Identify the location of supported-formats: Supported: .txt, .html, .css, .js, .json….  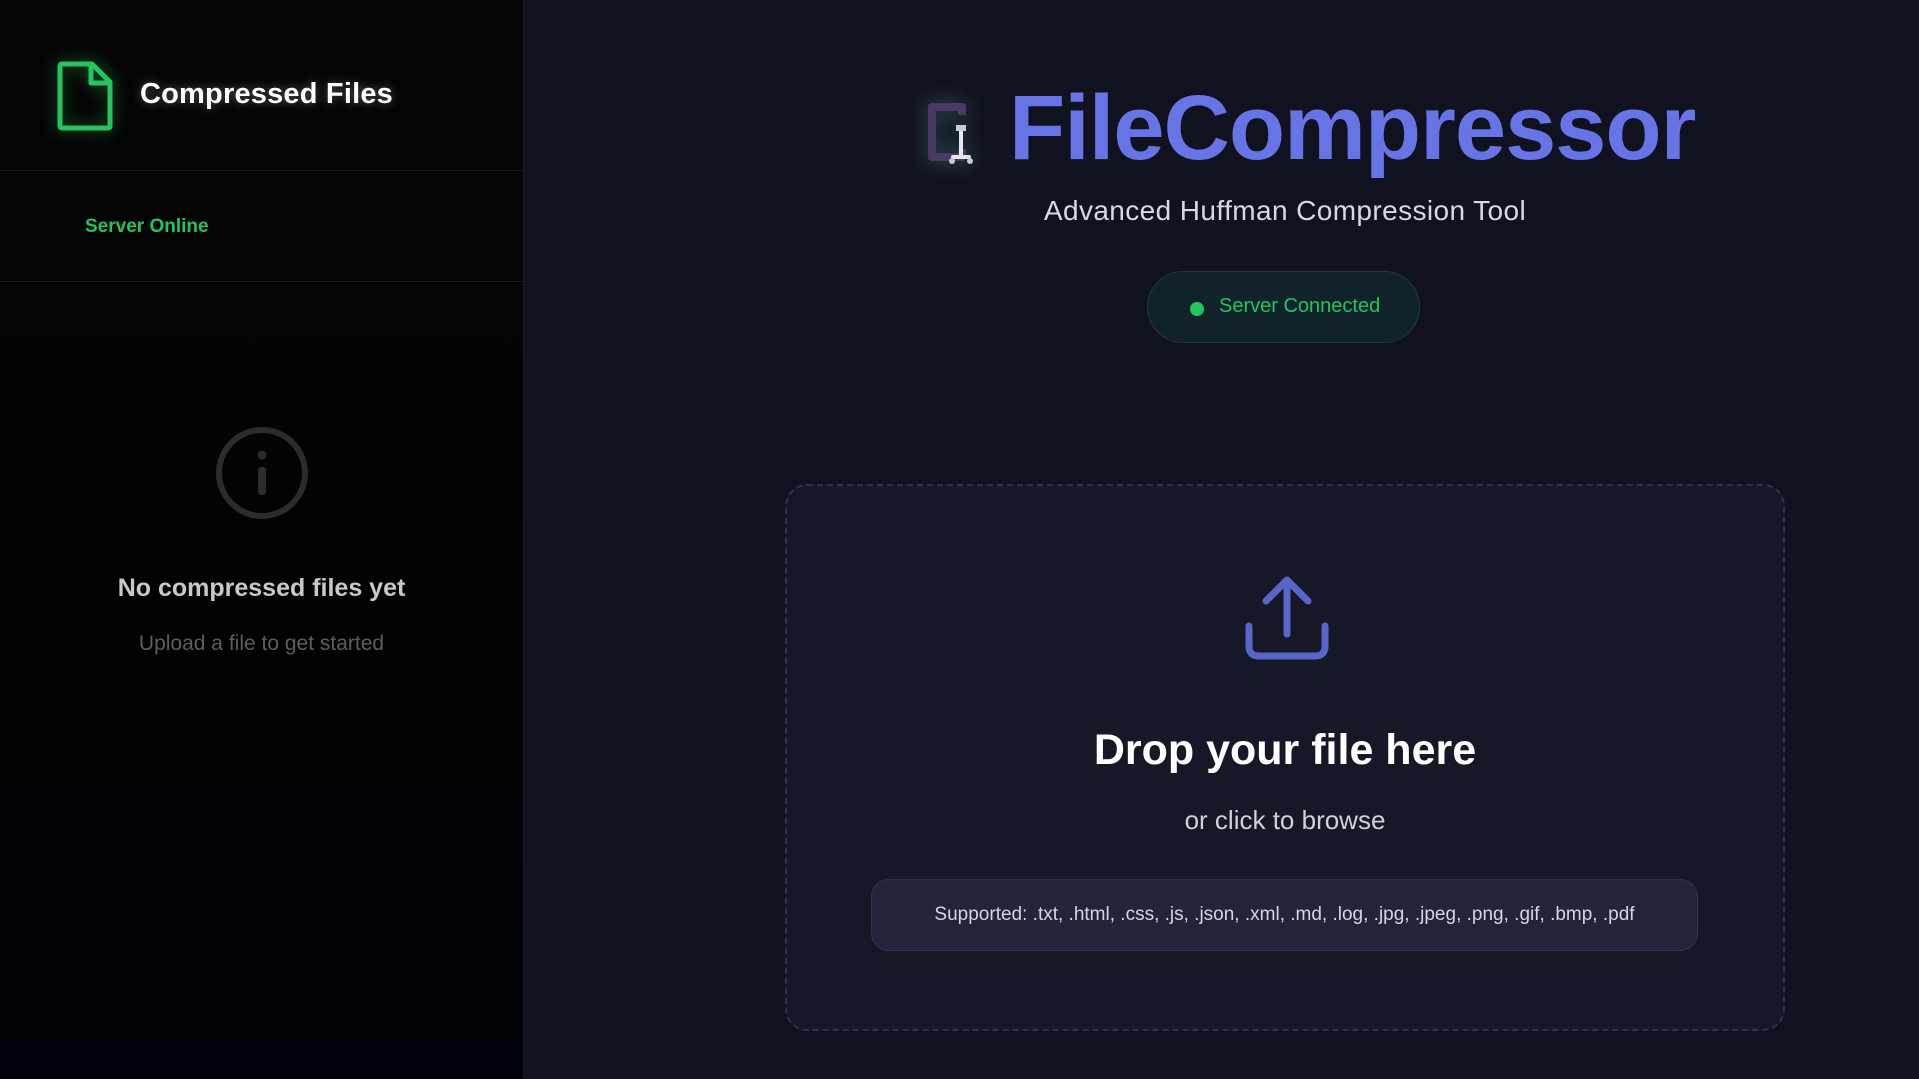
(1284, 915).